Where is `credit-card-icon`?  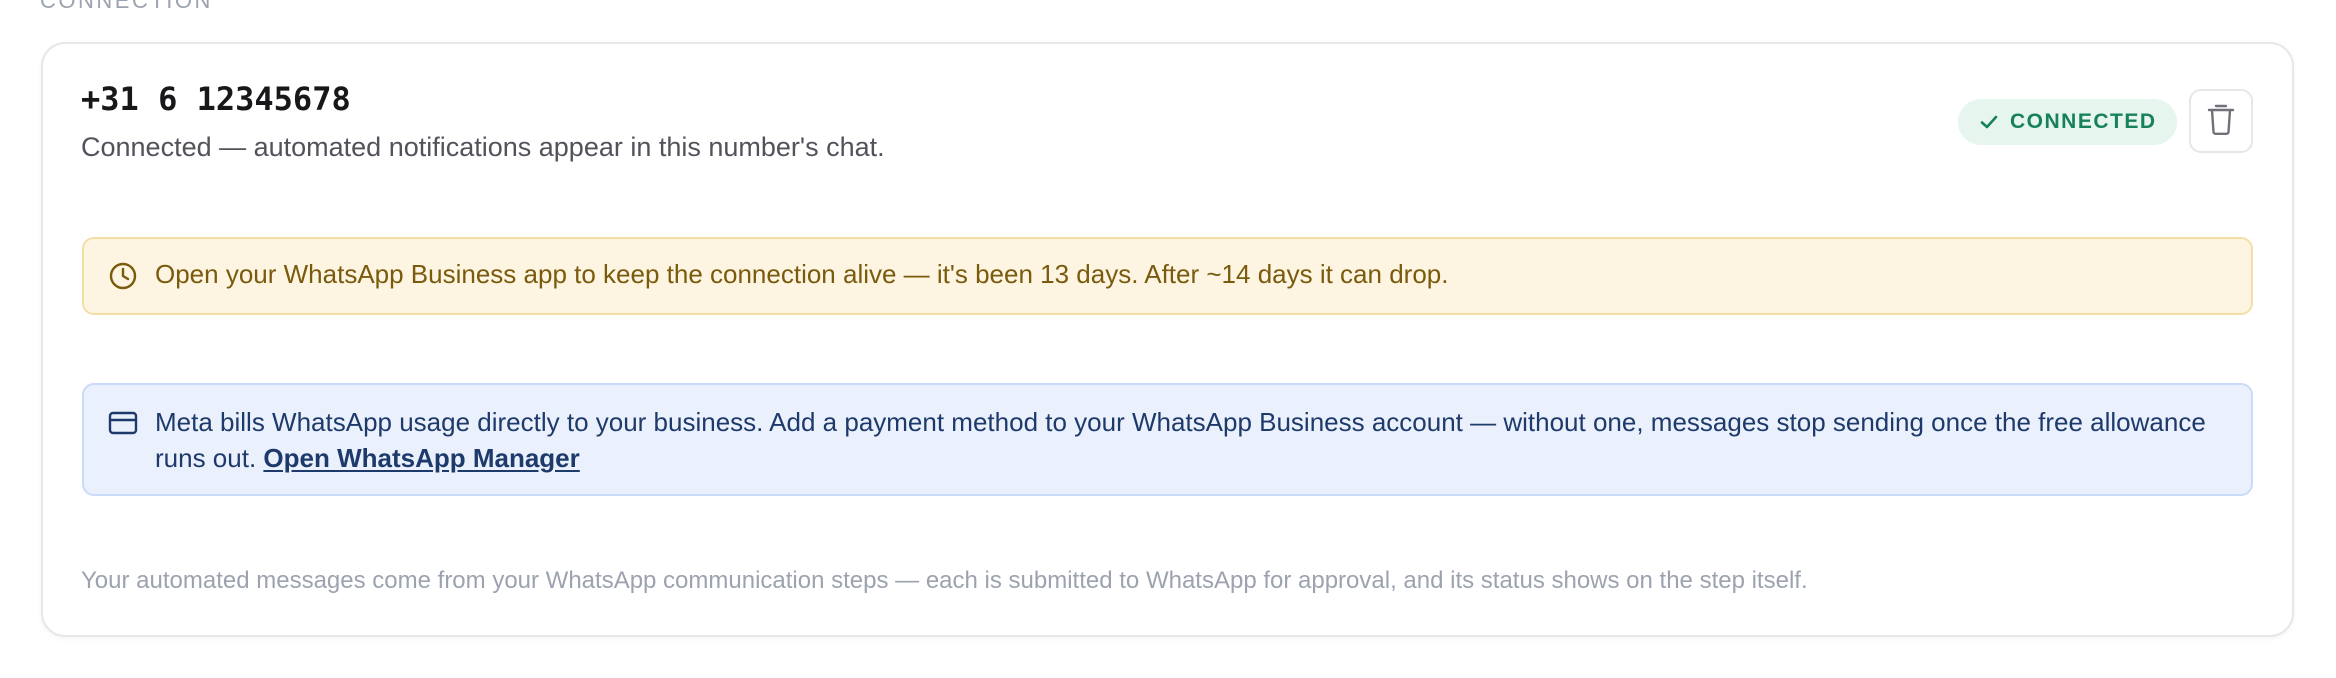
credit-card-icon is located at coordinates (123, 425).